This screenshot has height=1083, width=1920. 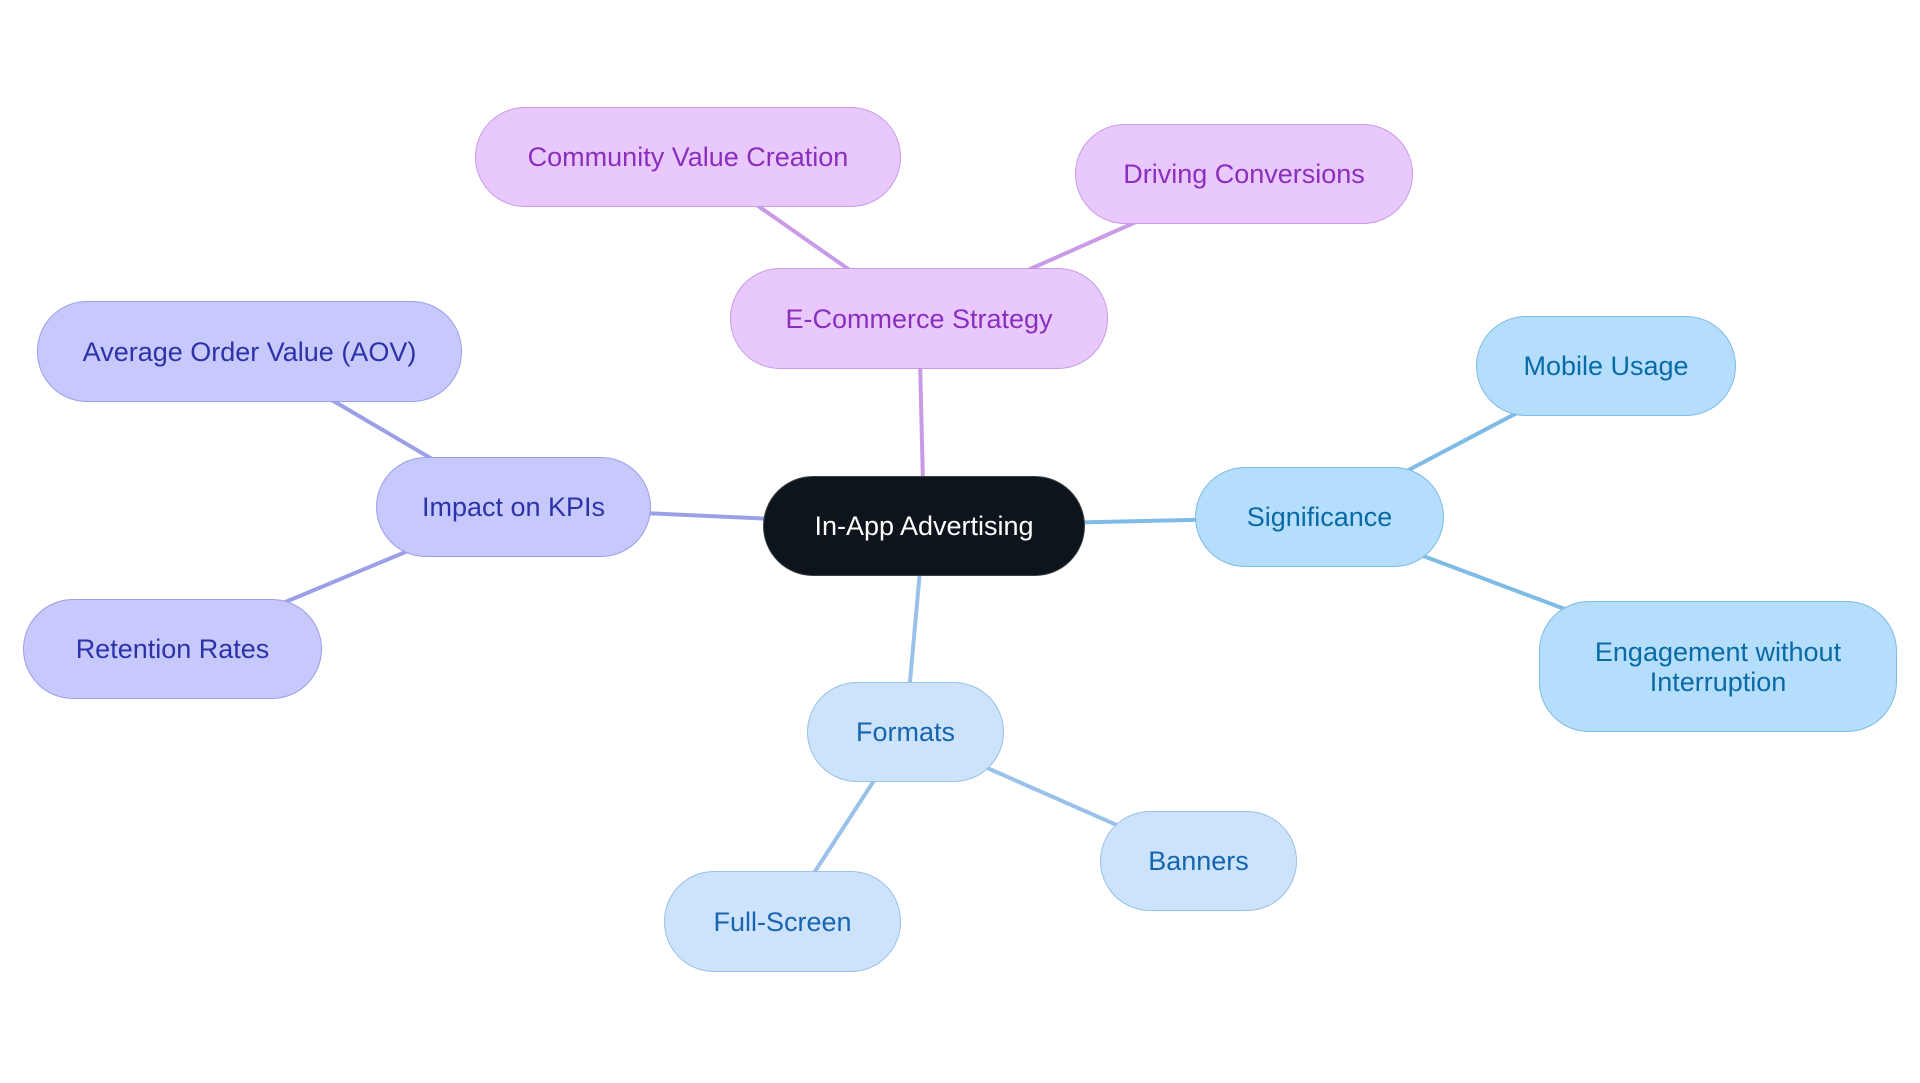 I want to click on node-label: In-App Advertising, so click(x=924, y=526).